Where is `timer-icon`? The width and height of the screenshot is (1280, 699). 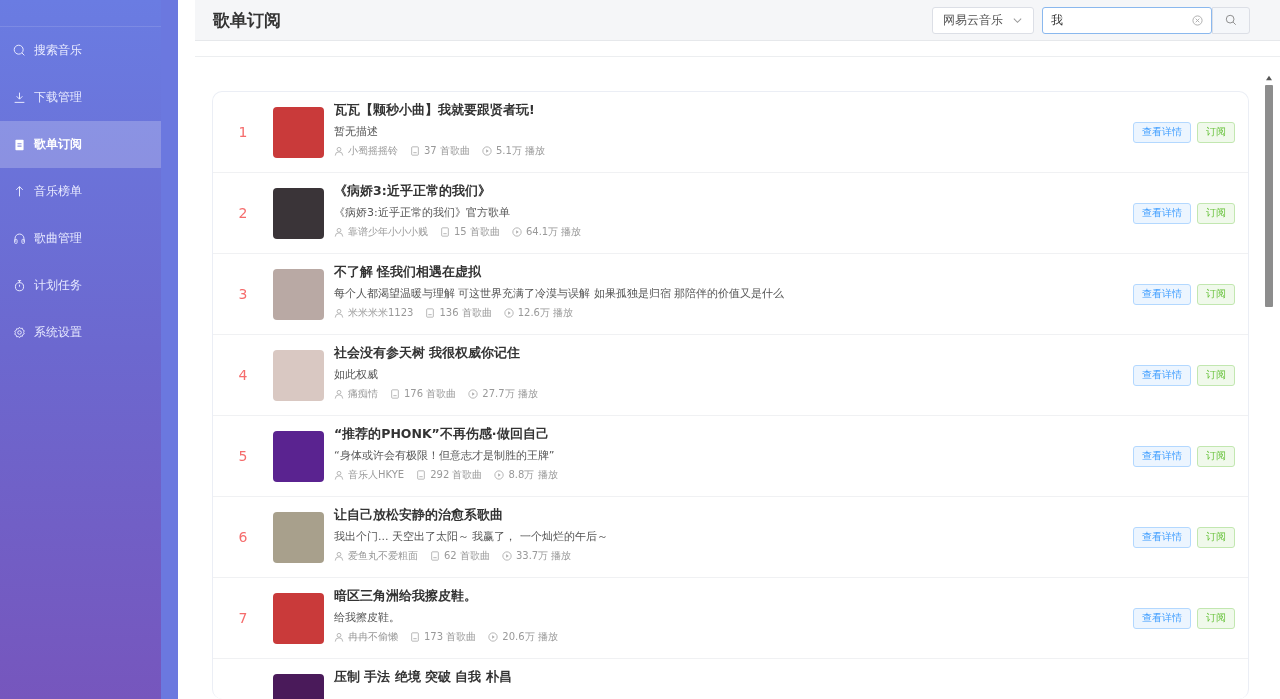
timer-icon is located at coordinates (19, 285).